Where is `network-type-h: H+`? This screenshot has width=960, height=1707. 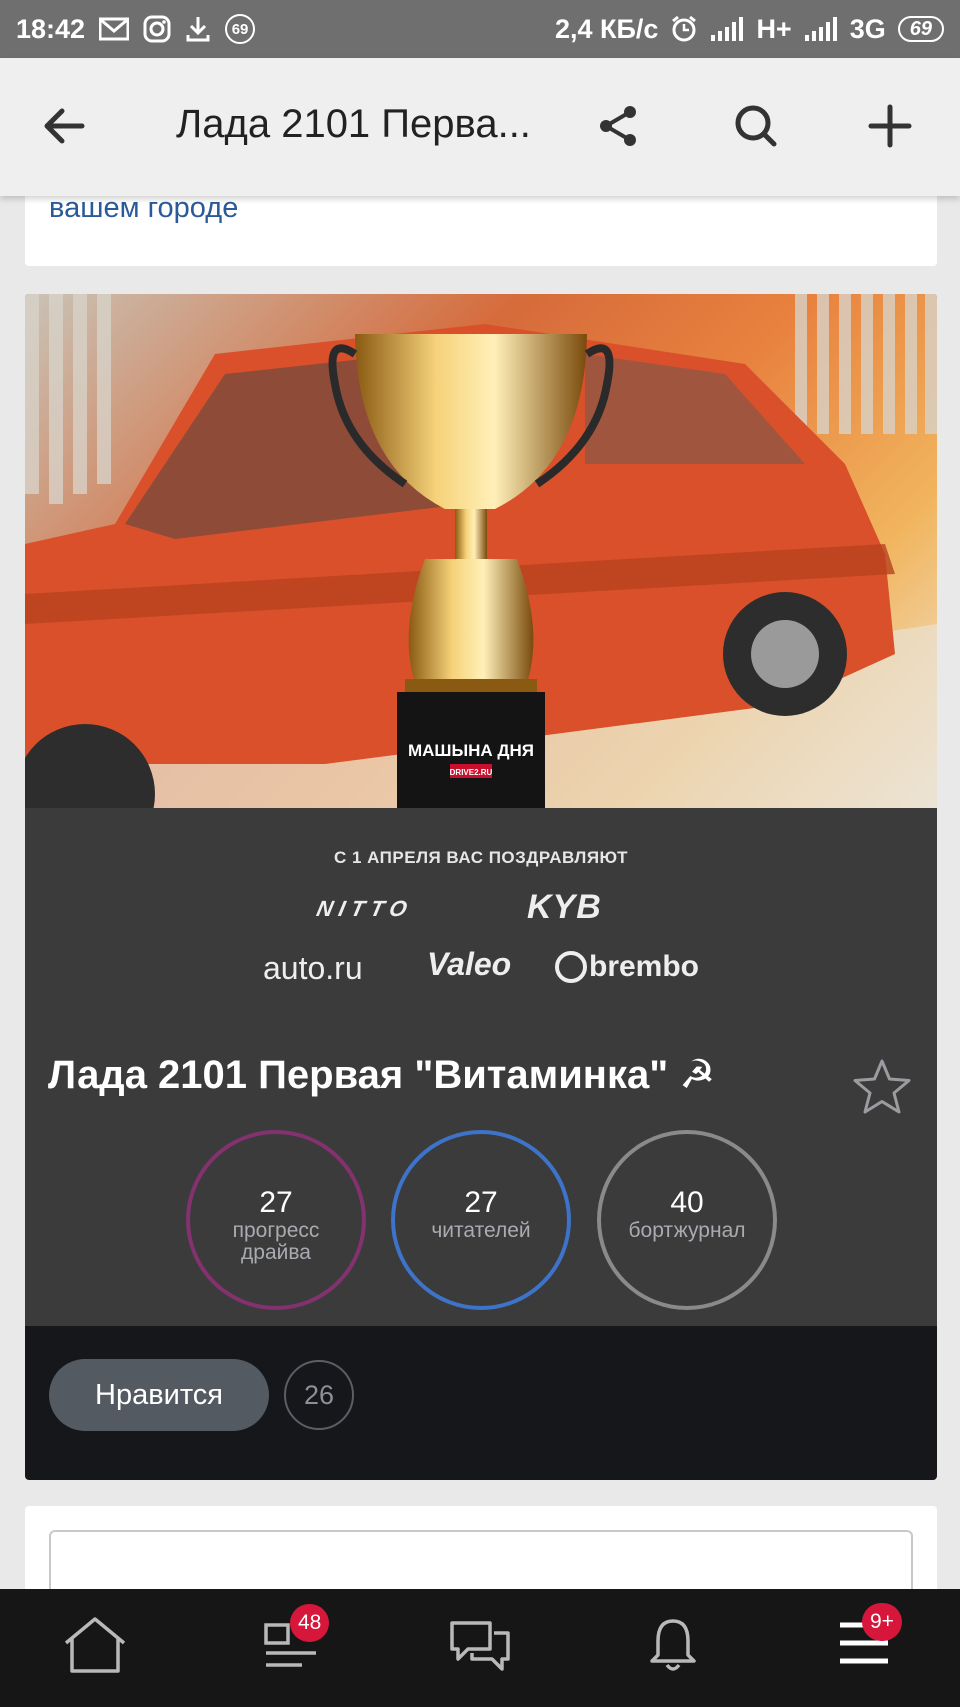
network-type-h: H+ is located at coordinates (774, 28).